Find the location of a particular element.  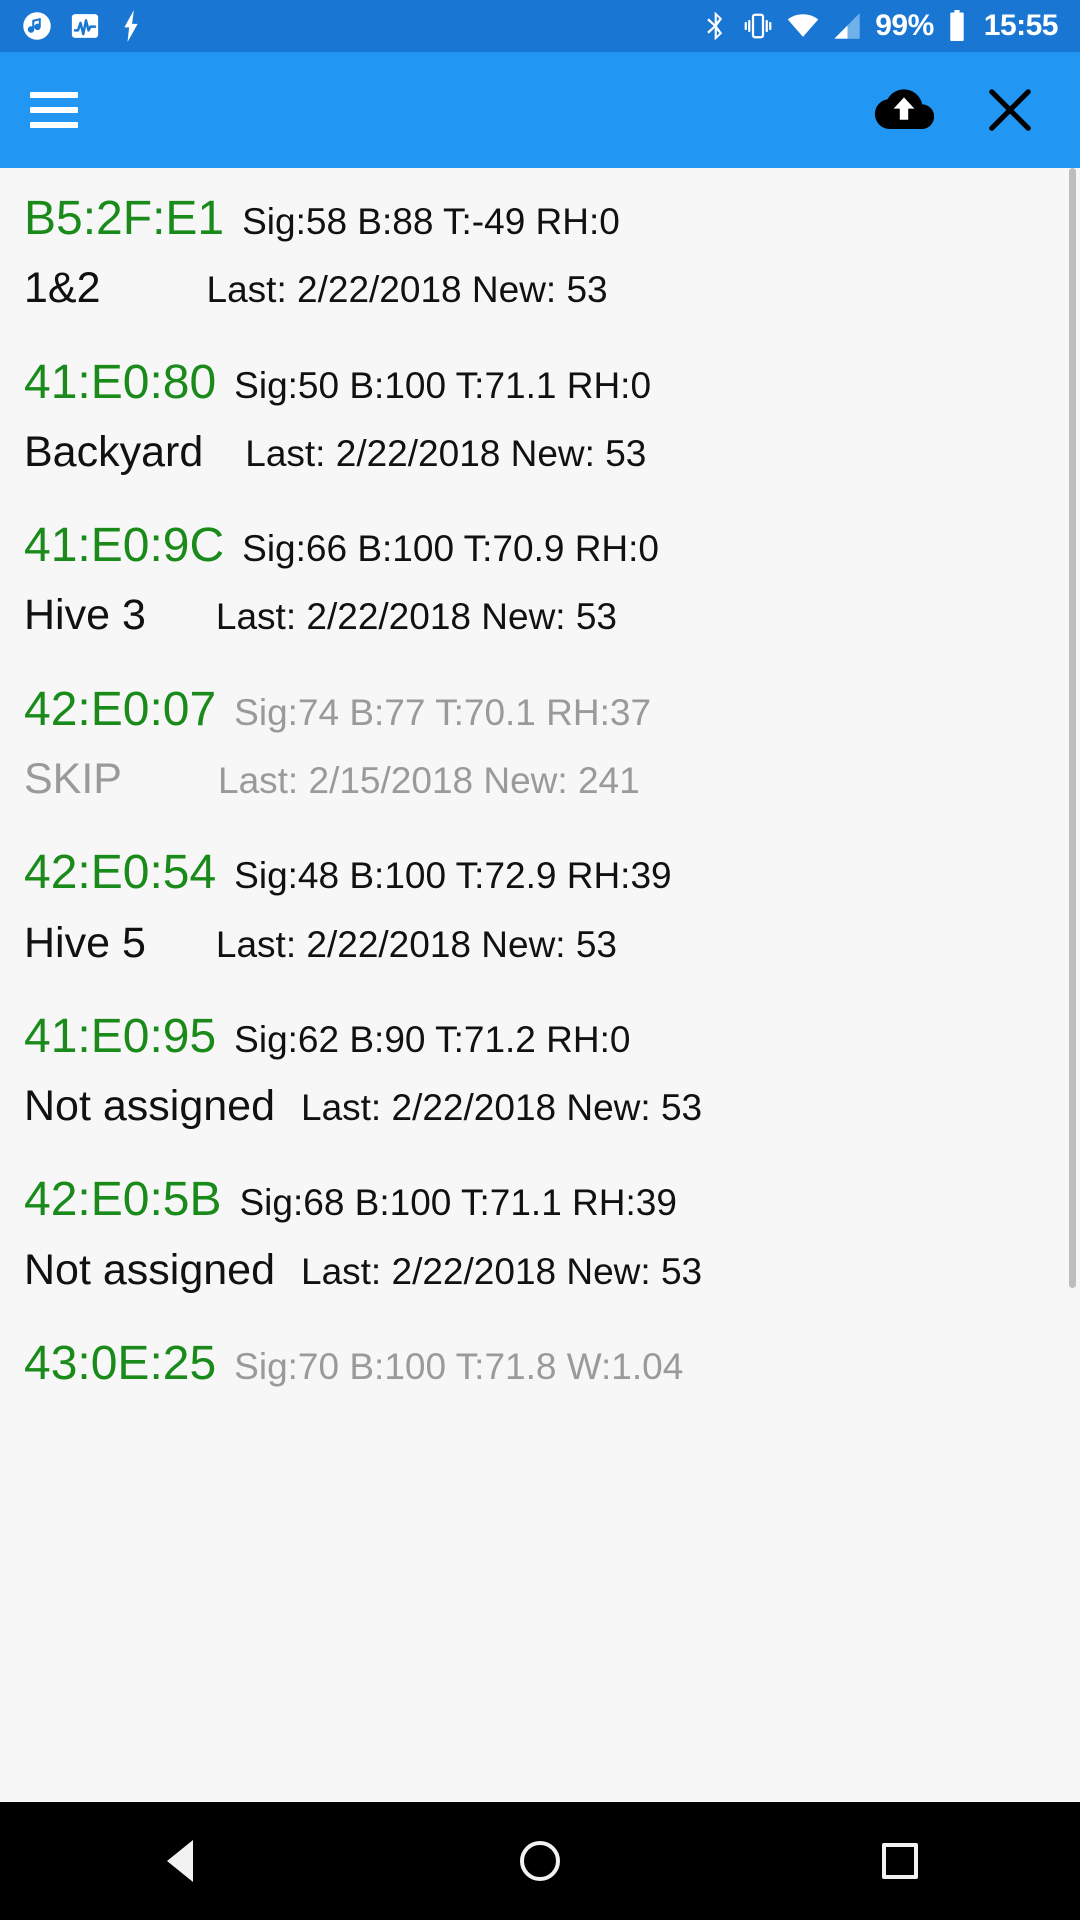

device-header-line: B5:2F:E1 Sig:58 B:88 T:-49 RH:0 is located at coordinates (540, 218).